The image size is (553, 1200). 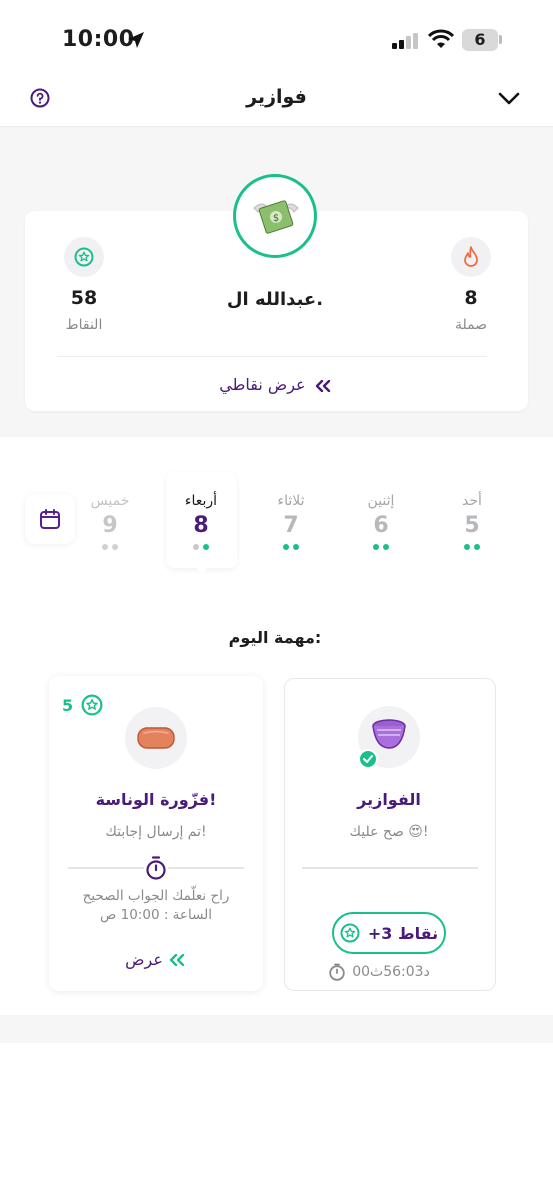 What do you see at coordinates (156, 896) in the screenshot?
I see `reveal-line-1: راح نعلّمك الجواب الصحيح` at bounding box center [156, 896].